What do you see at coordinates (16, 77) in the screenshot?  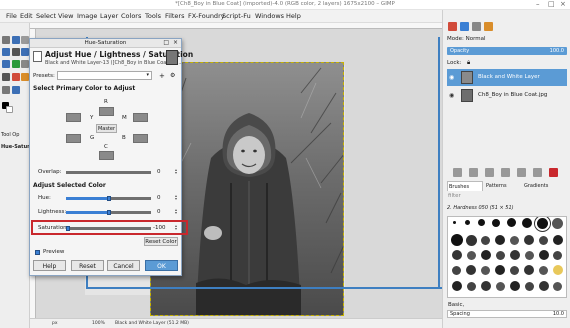 I see `brush-icon` at bounding box center [16, 77].